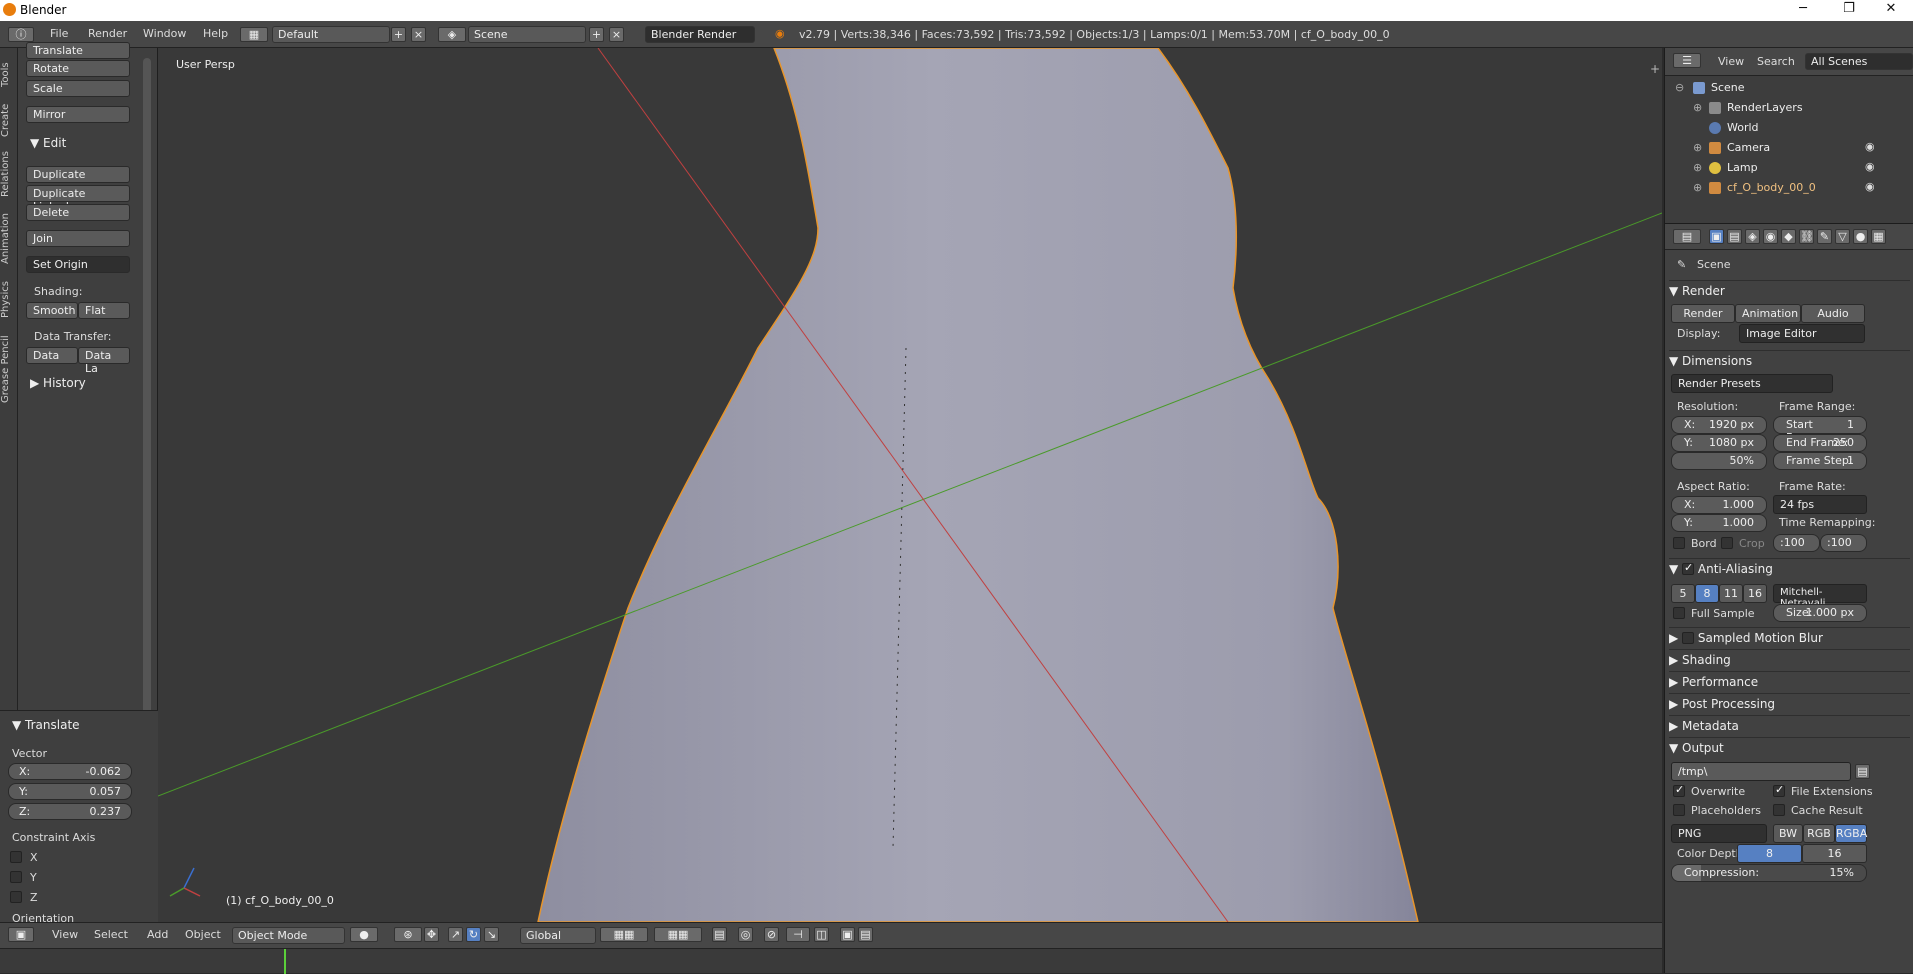 This screenshot has height=974, width=1913. What do you see at coordinates (771, 934) in the screenshot?
I see `snap-toggle-icon: ⊘` at bounding box center [771, 934].